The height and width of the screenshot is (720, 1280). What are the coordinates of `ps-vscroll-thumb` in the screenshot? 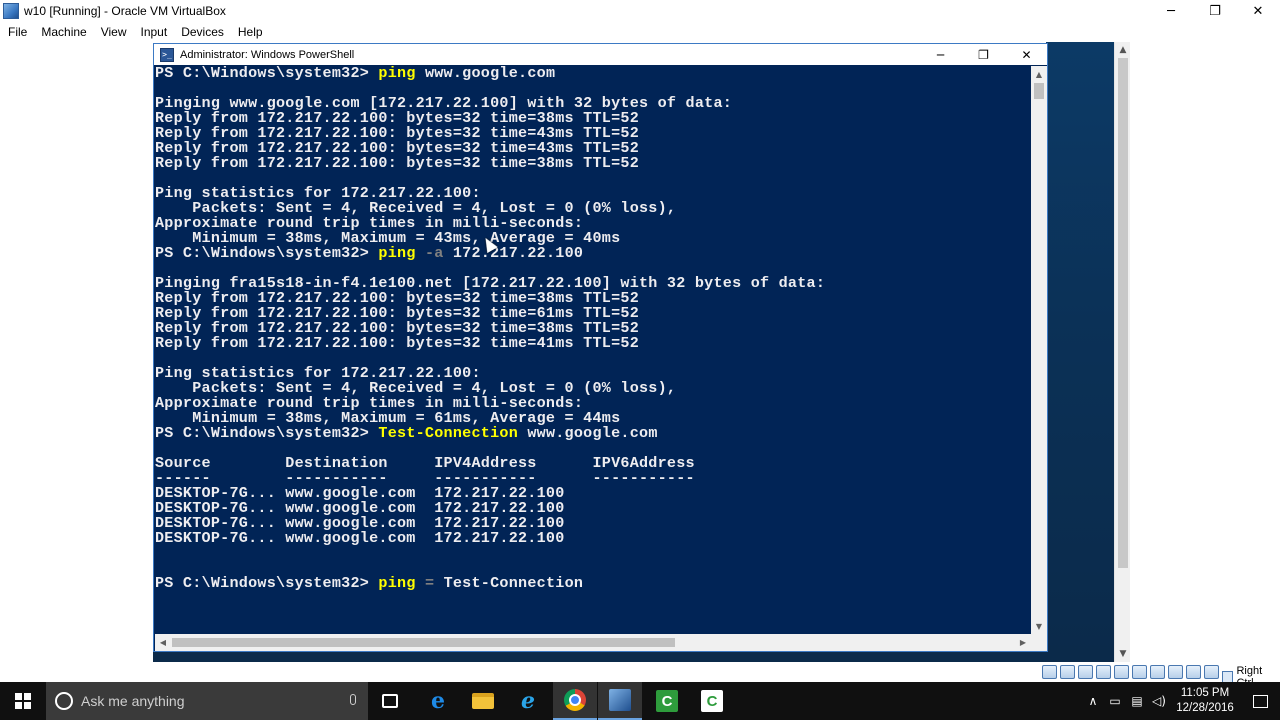 It's located at (1039, 91).